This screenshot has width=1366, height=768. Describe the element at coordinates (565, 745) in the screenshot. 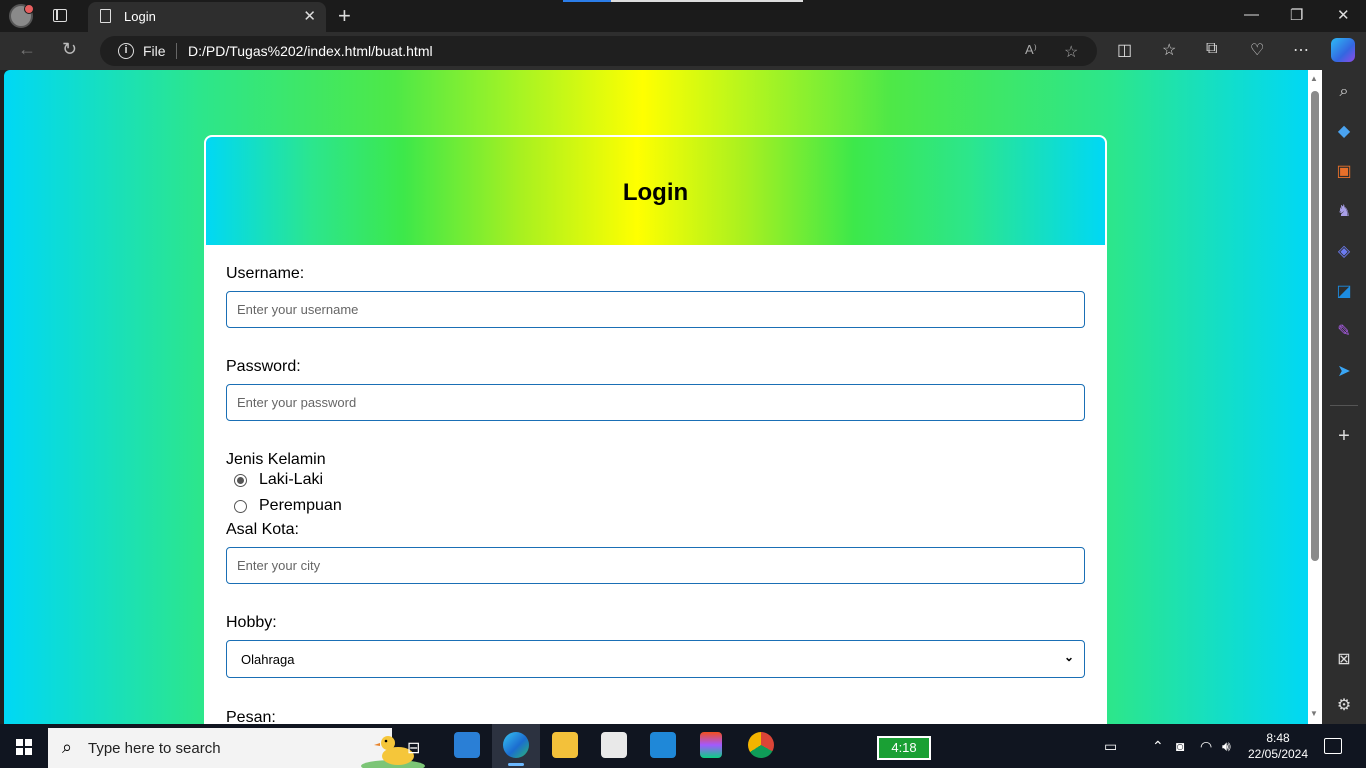

I see `file-explorer-icon` at that location.